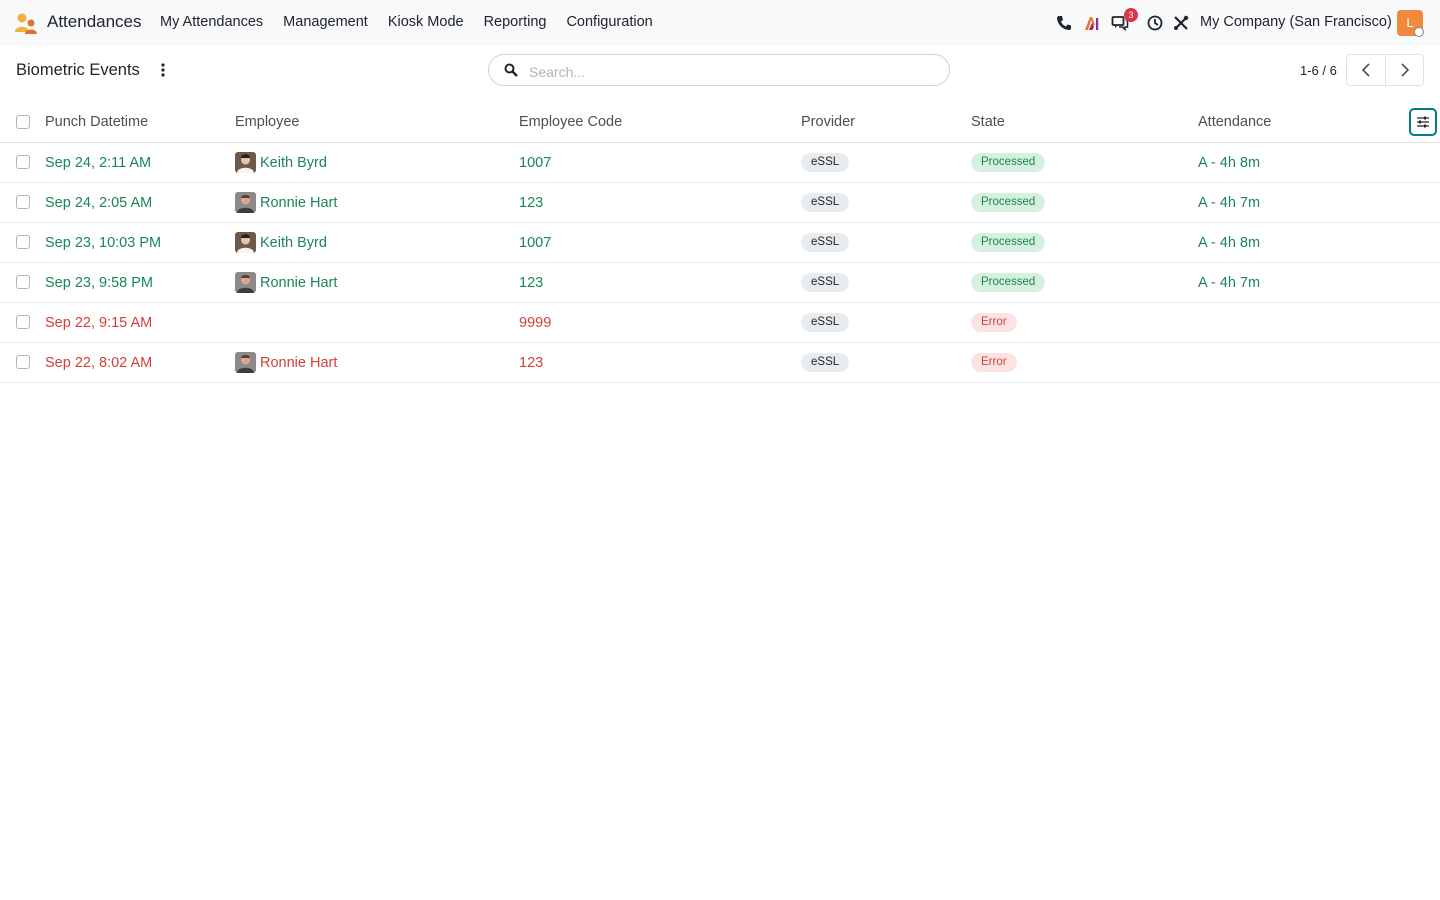 Image resolution: width=1440 pixels, height=900 pixels. Describe the element at coordinates (99, 362) in the screenshot. I see `punch-datetime-cell: Sep 22, 8:02 AM` at that location.